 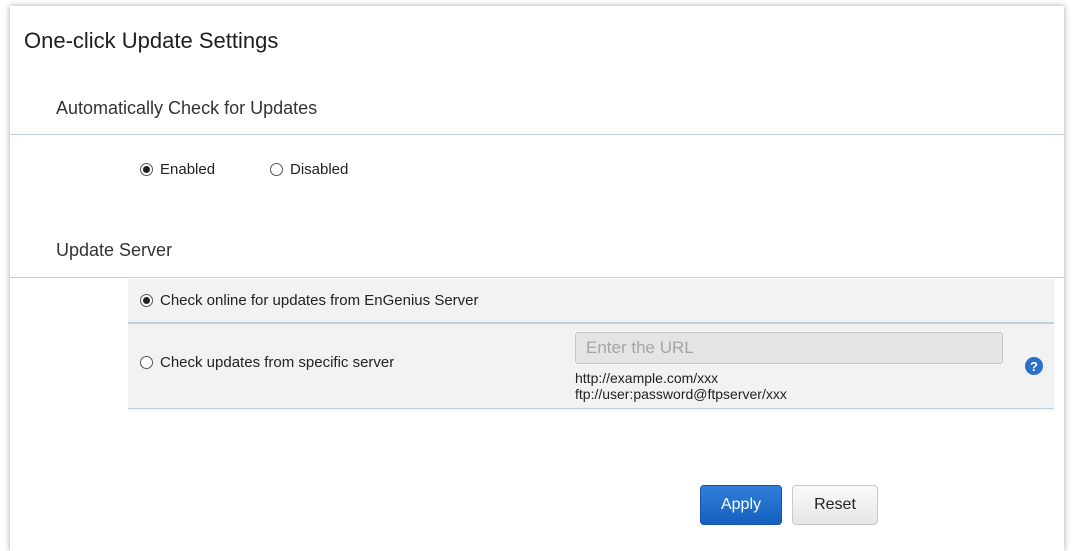 What do you see at coordinates (146, 169) in the screenshot?
I see `enabled-radio` at bounding box center [146, 169].